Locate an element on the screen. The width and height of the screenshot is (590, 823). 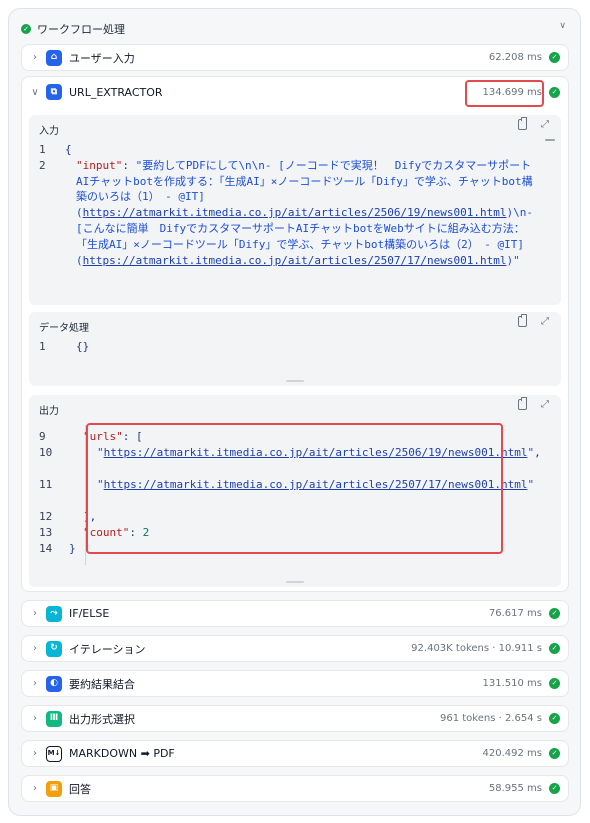
workflow-header: ✓ ワークフロー処理 is located at coordinates (73, 29).